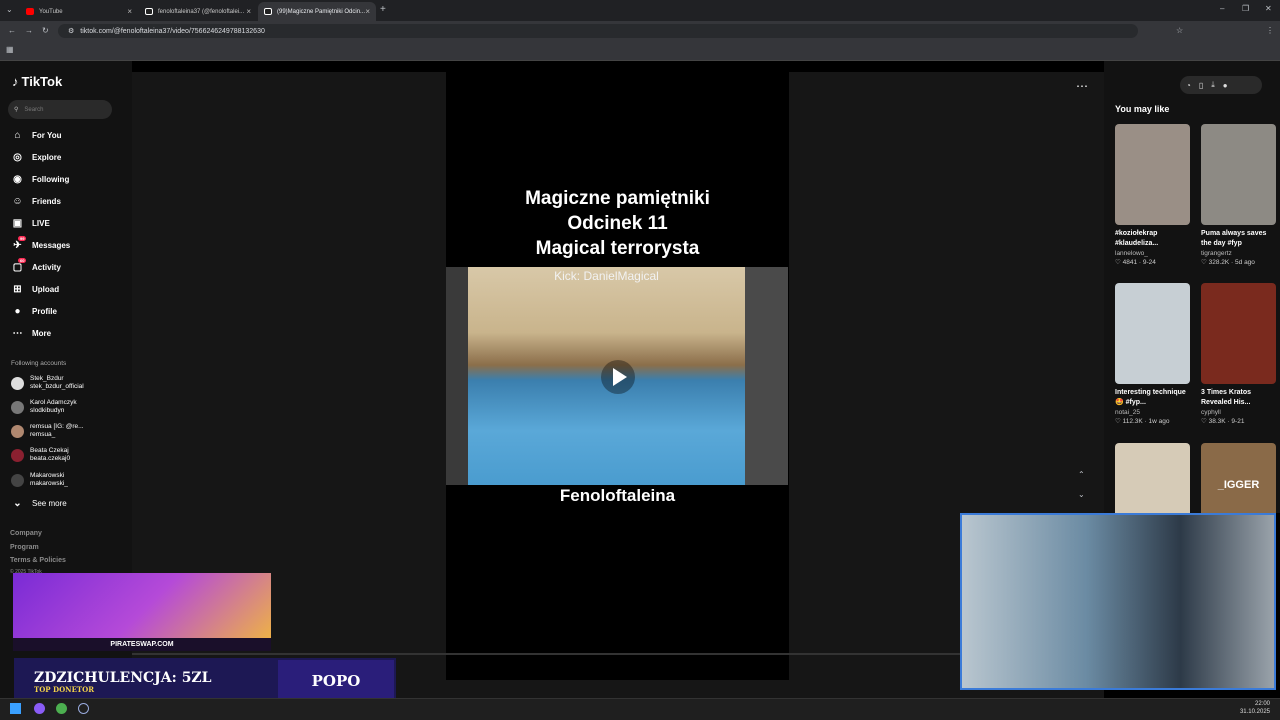 This screenshot has height=720, width=1280. What do you see at coordinates (17, 135) in the screenshot?
I see `home-icon: ⌂` at bounding box center [17, 135].